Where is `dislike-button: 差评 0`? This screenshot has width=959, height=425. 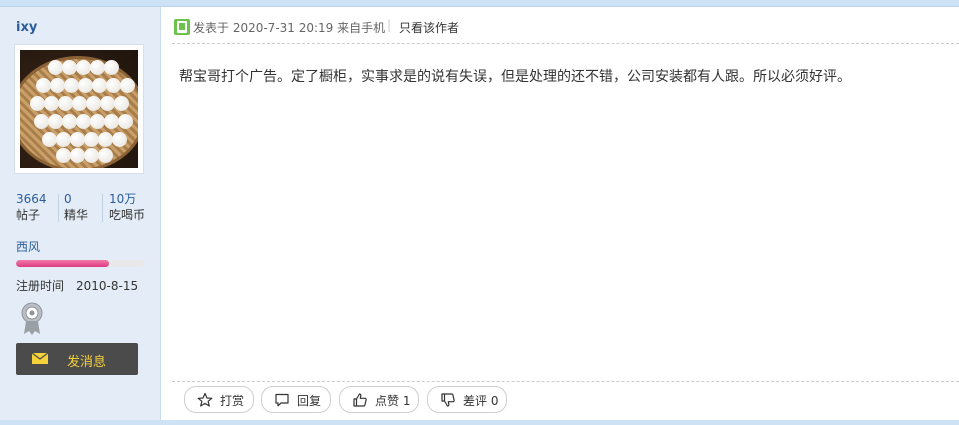 dislike-button: 差评 0 is located at coordinates (467, 399).